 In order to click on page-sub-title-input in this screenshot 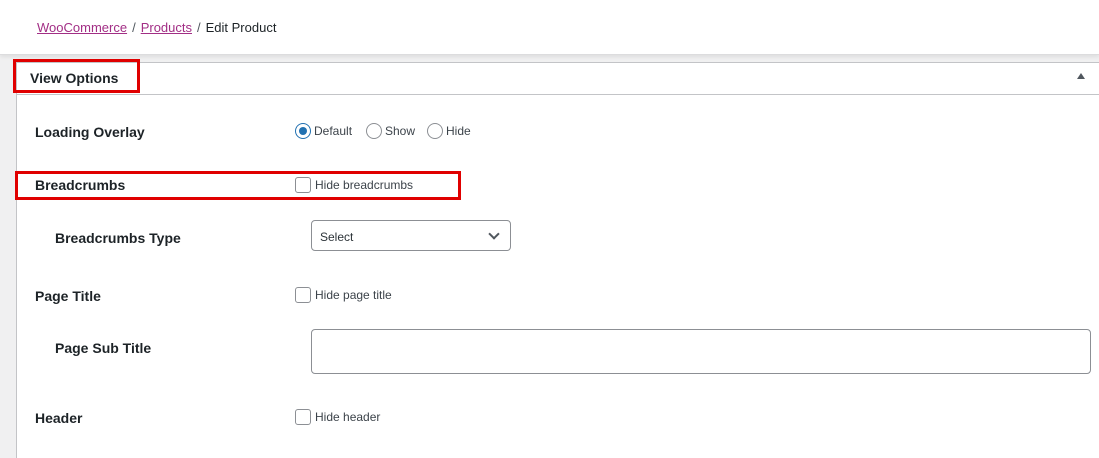, I will do `click(701, 351)`.